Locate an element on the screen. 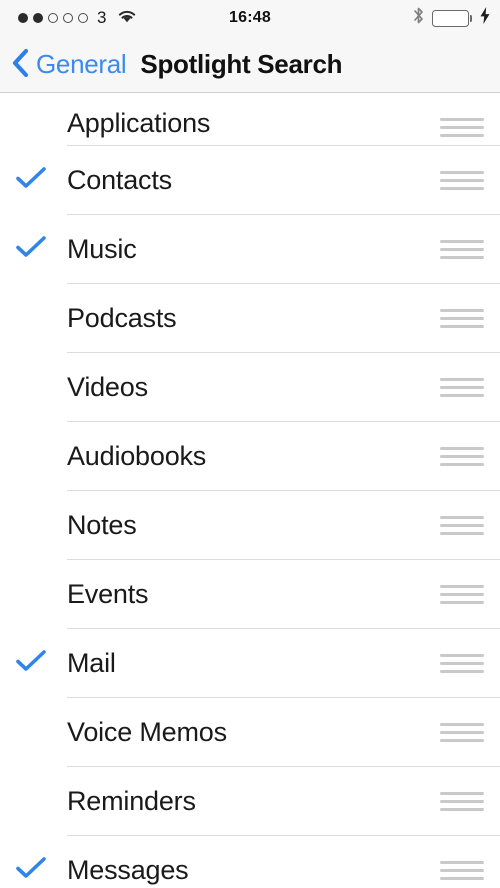  bluetooth-icon is located at coordinates (418, 18).